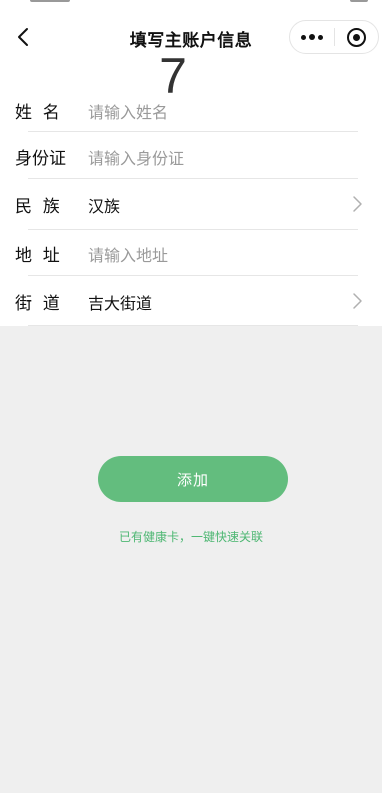  I want to click on ethnicity-select: 汉族, so click(104, 205).